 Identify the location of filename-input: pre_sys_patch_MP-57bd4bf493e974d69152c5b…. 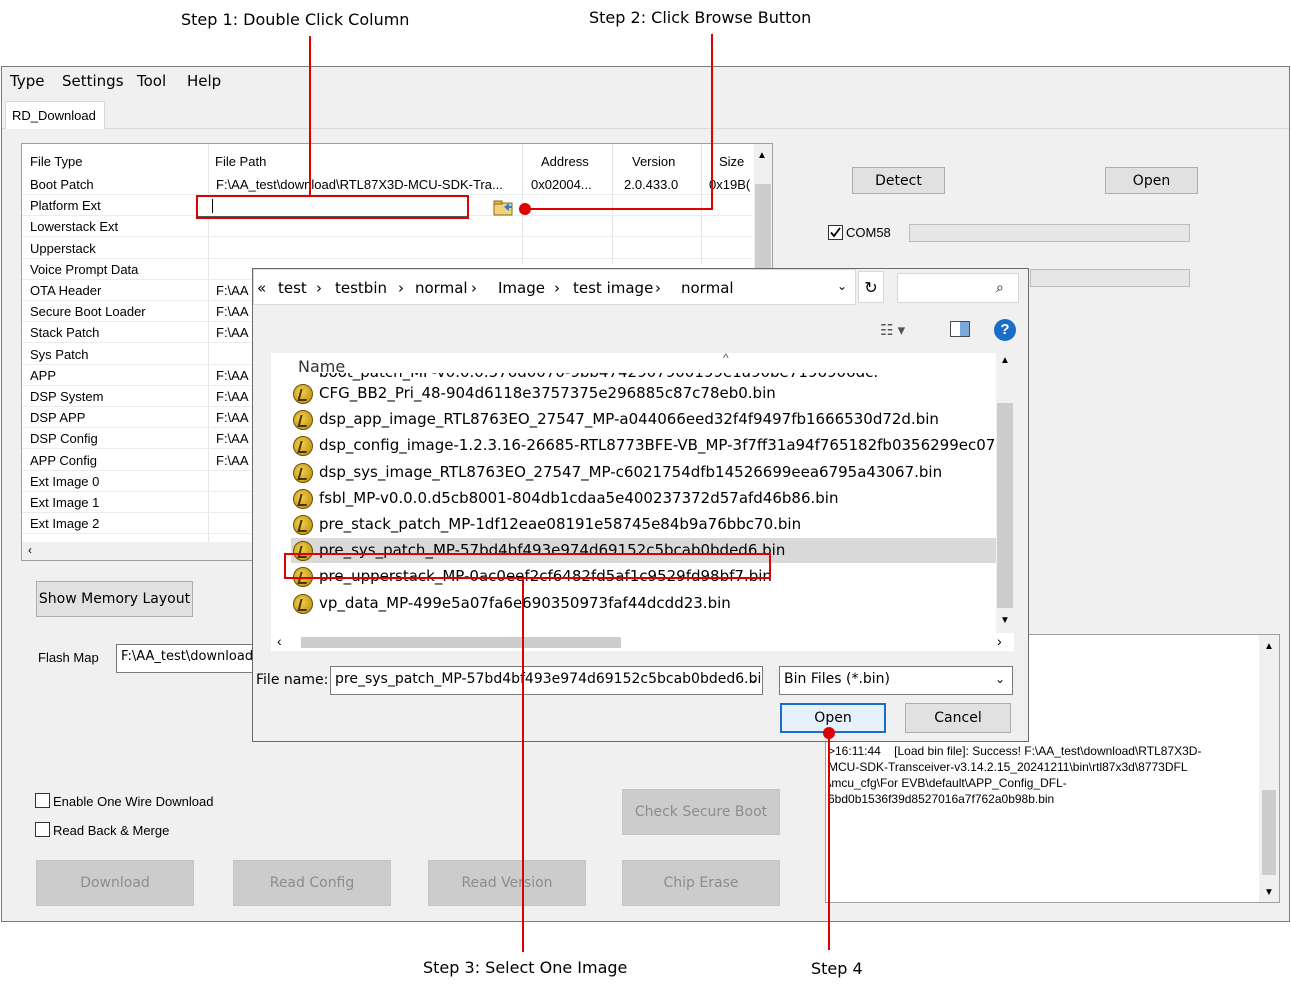
(546, 680).